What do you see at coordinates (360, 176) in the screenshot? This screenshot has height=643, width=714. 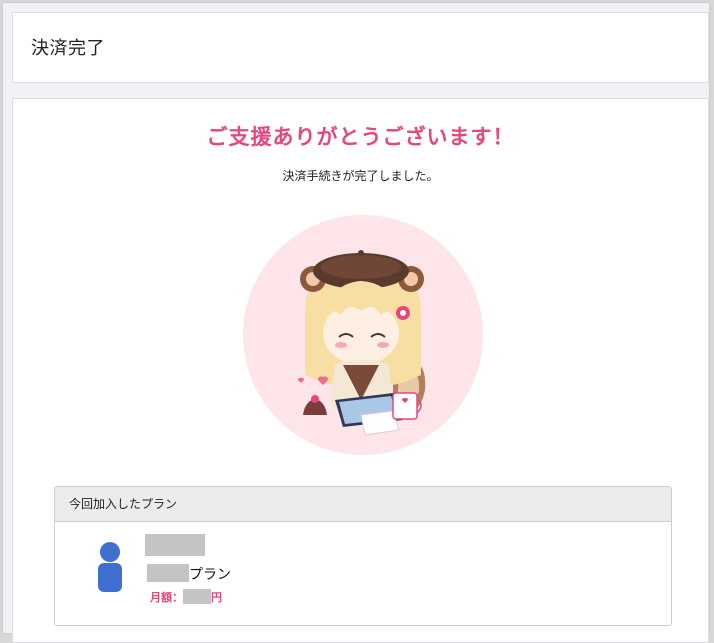 I see `completion-message: 決済手続きが完了しました。` at bounding box center [360, 176].